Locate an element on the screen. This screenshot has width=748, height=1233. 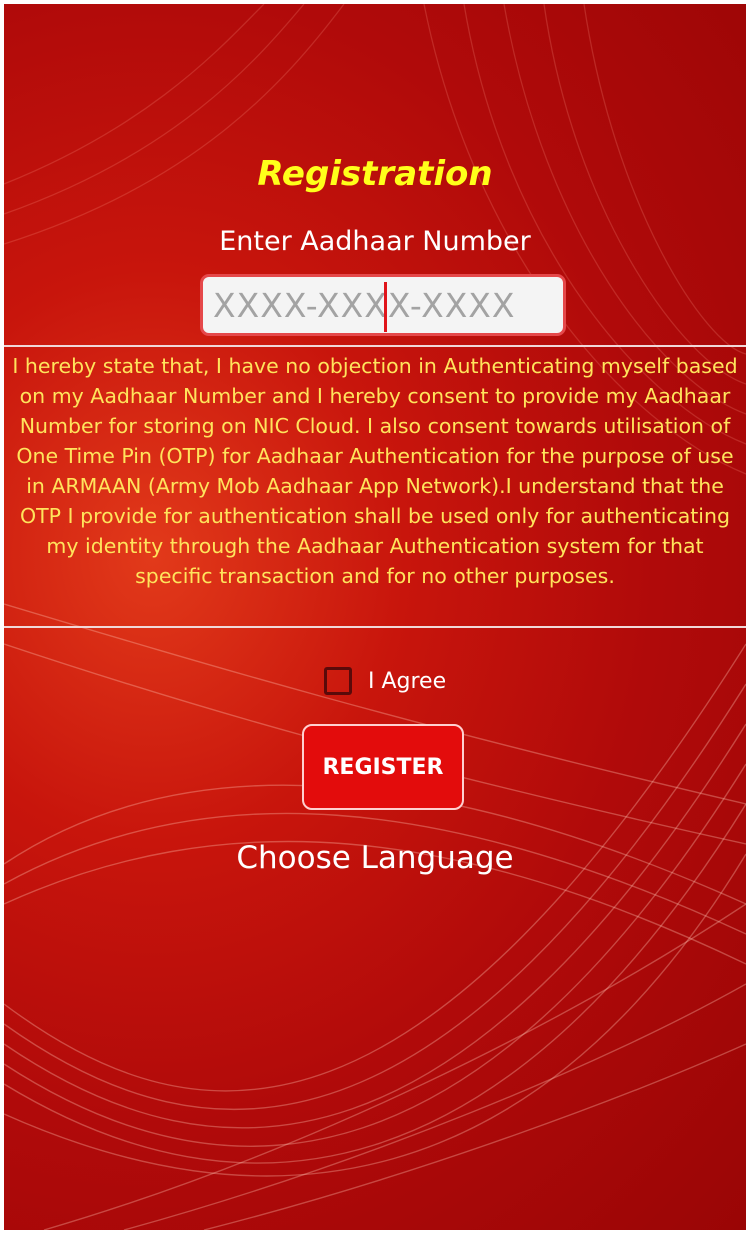
agree-checkbox is located at coordinates (338, 681).